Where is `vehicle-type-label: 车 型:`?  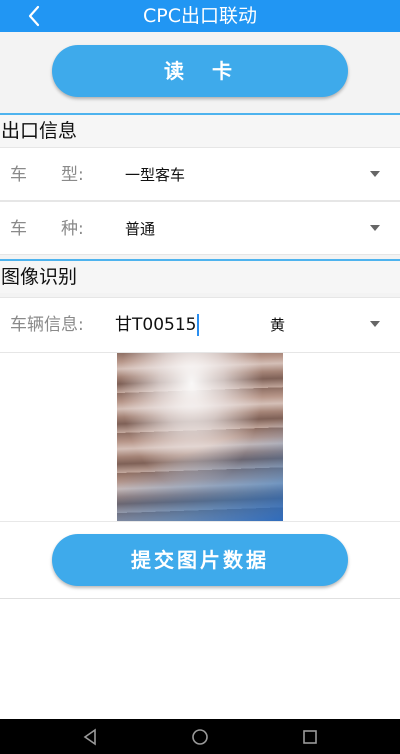 vehicle-type-label: 车 型: is located at coordinates (47, 175).